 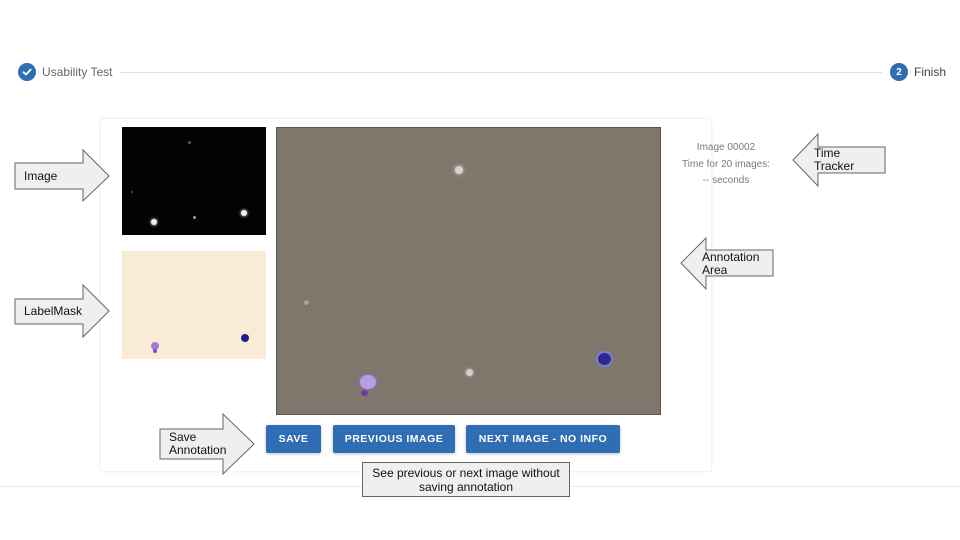 I want to click on callout-annotation-area: Annotation Area, so click(x=731, y=263).